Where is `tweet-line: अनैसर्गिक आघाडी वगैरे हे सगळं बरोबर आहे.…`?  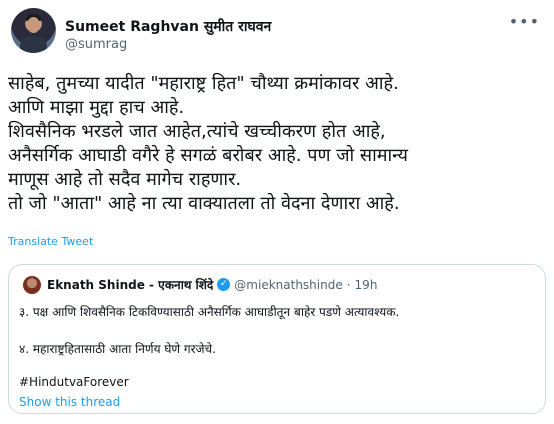
tweet-line: अनैसर्गिक आघाडी वगैरे हे सगळं बरोबर आहे.… is located at coordinates (208, 155).